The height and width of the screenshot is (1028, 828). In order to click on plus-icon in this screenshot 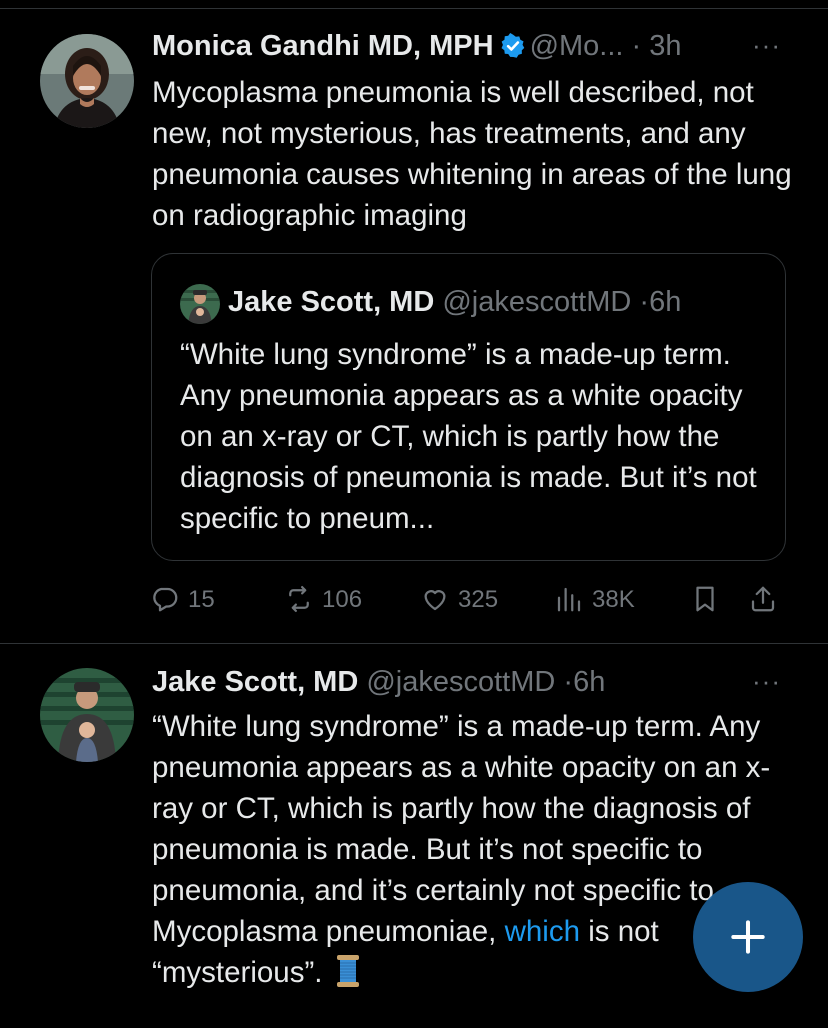, I will do `click(748, 937)`.